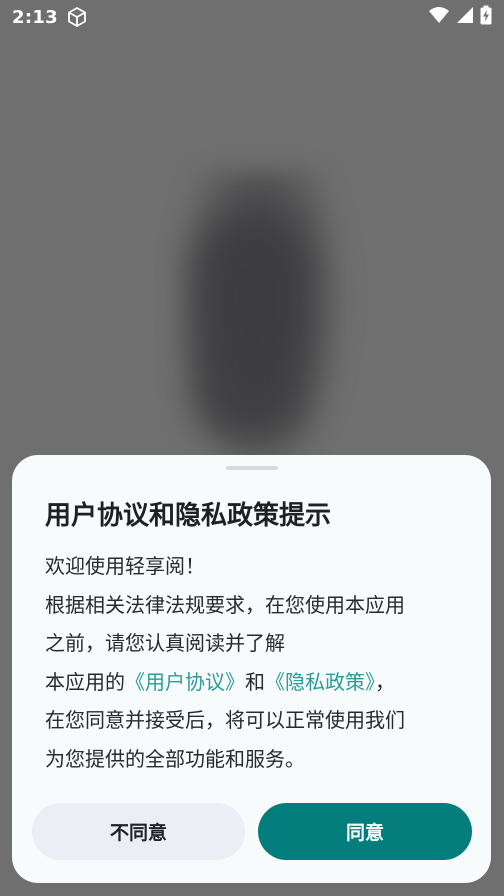 Image resolution: width=504 pixels, height=896 pixels. Describe the element at coordinates (486, 17) in the screenshot. I see `battery-charging-icon` at that location.